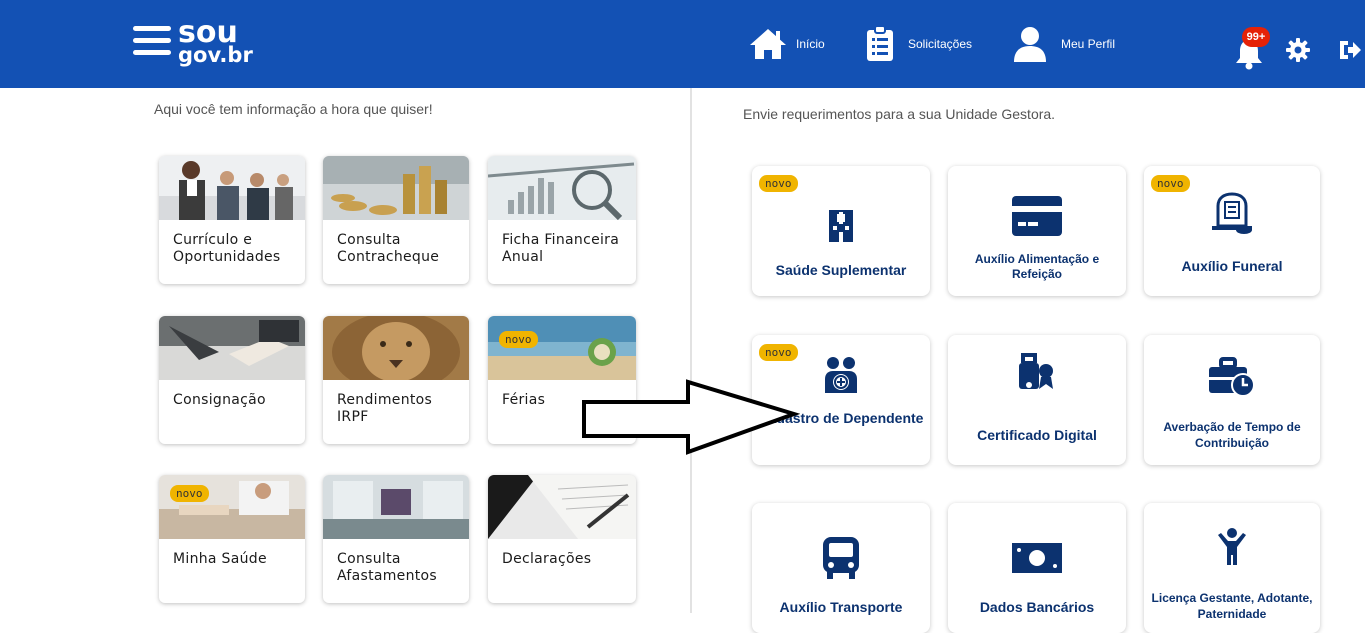 This screenshot has height=633, width=1365. I want to click on gear-icon, so click(1298, 50).